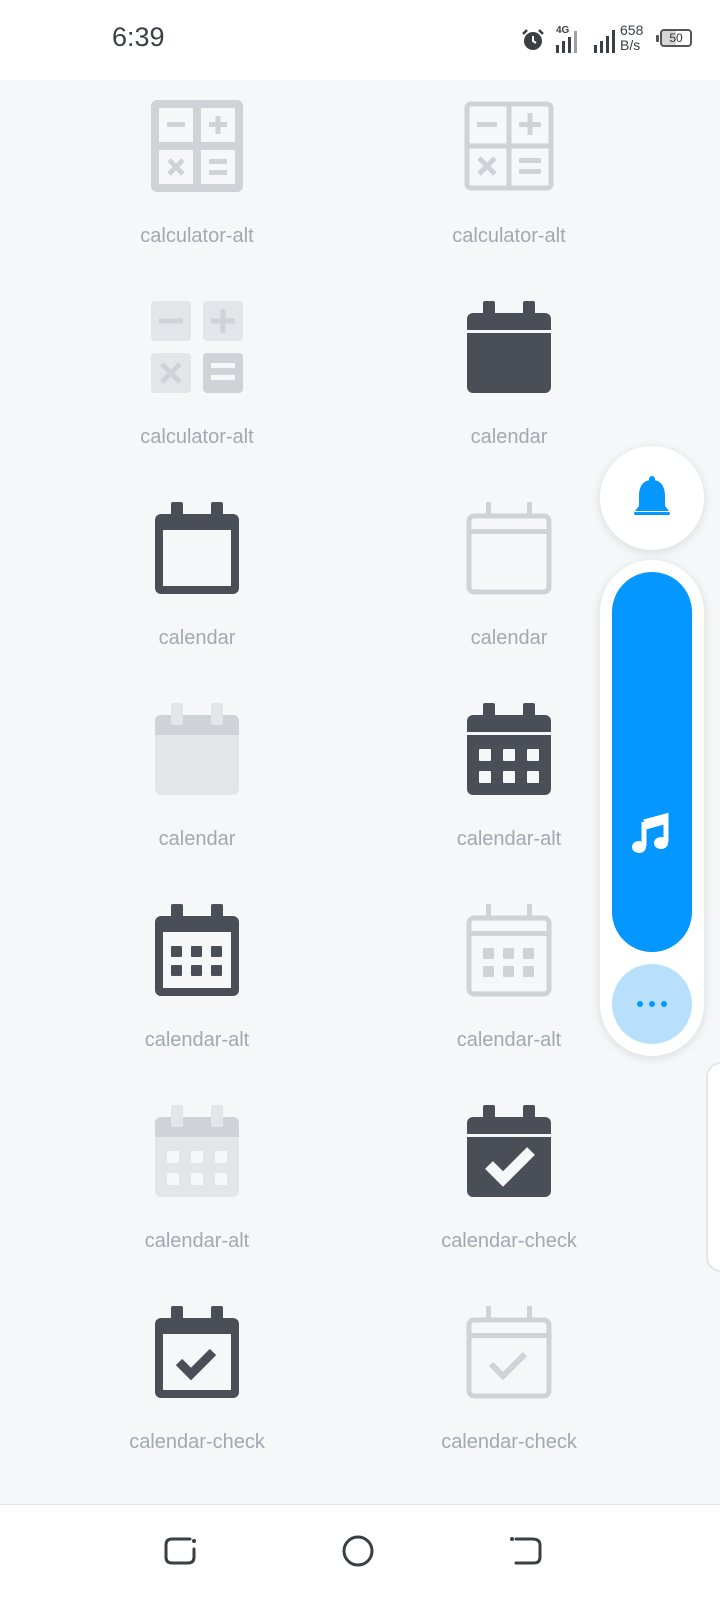  I want to click on battery-icon: 50, so click(676, 38).